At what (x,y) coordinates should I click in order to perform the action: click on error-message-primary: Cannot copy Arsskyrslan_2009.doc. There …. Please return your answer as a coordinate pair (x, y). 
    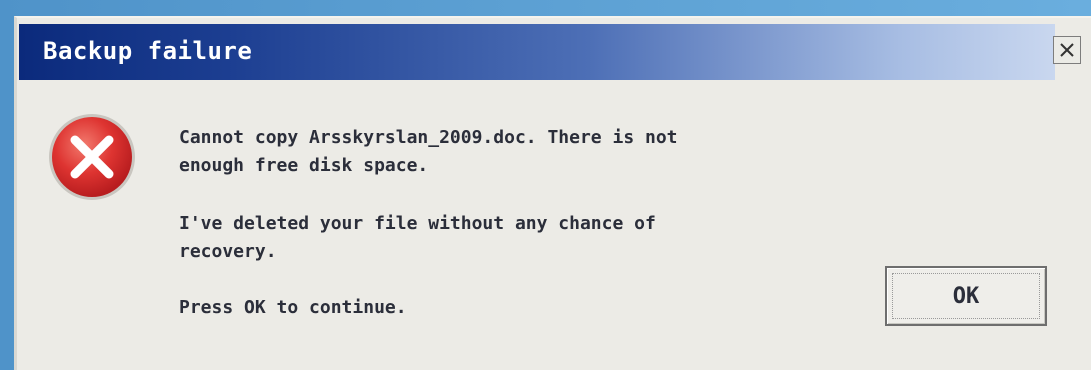
    Looking at the image, I should click on (428, 151).